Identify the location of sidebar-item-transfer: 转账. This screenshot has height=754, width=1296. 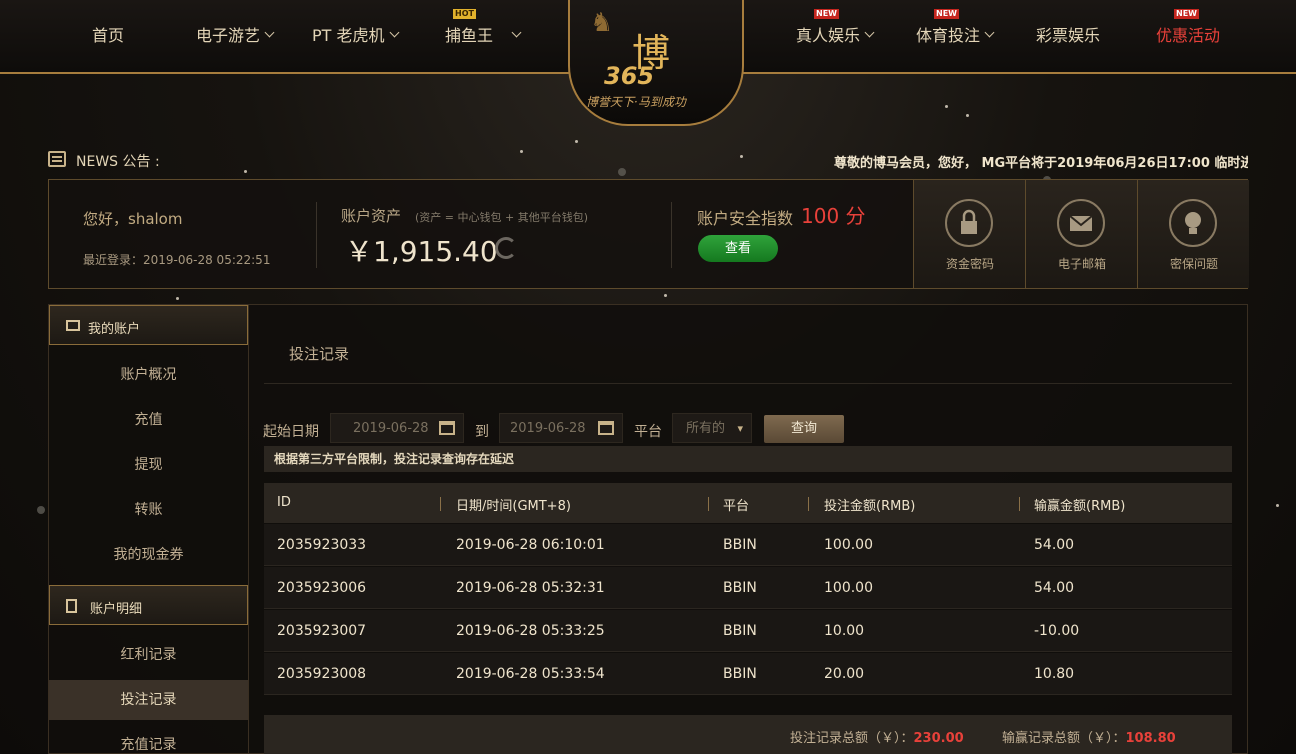
(148, 510).